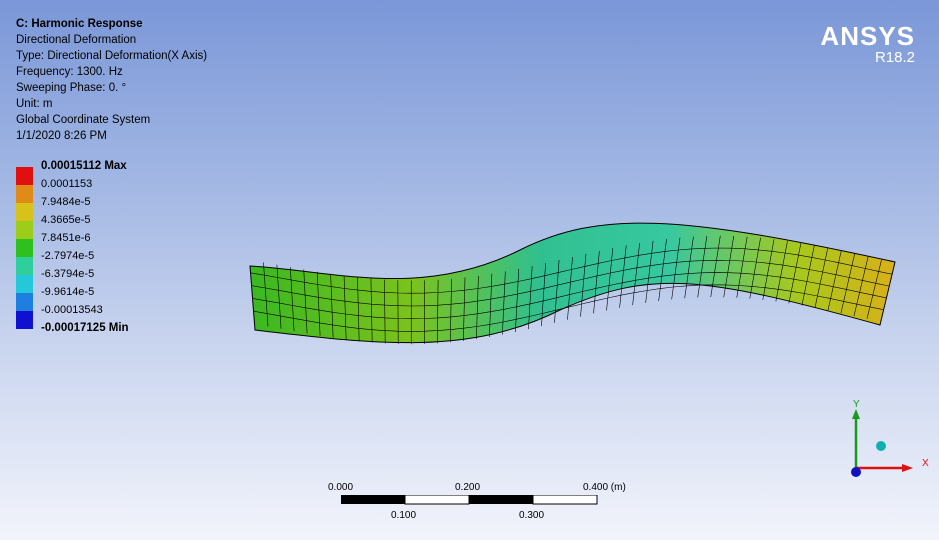  I want to click on scale-label-200: 0.200, so click(468, 487).